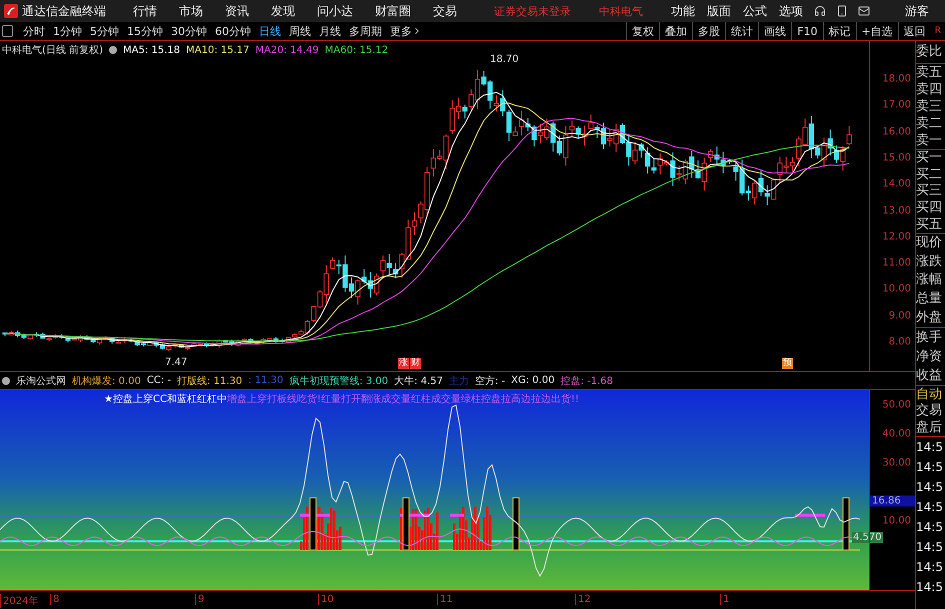 The image size is (945, 609). What do you see at coordinates (929, 123) in the screenshot?
I see `quote-label: 卖二` at bounding box center [929, 123].